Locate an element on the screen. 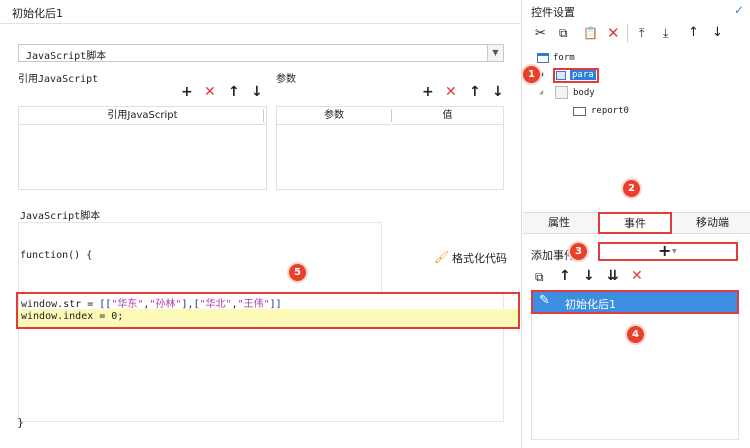 The width and height of the screenshot is (750, 448). callout-1: 1 is located at coordinates (531, 74).